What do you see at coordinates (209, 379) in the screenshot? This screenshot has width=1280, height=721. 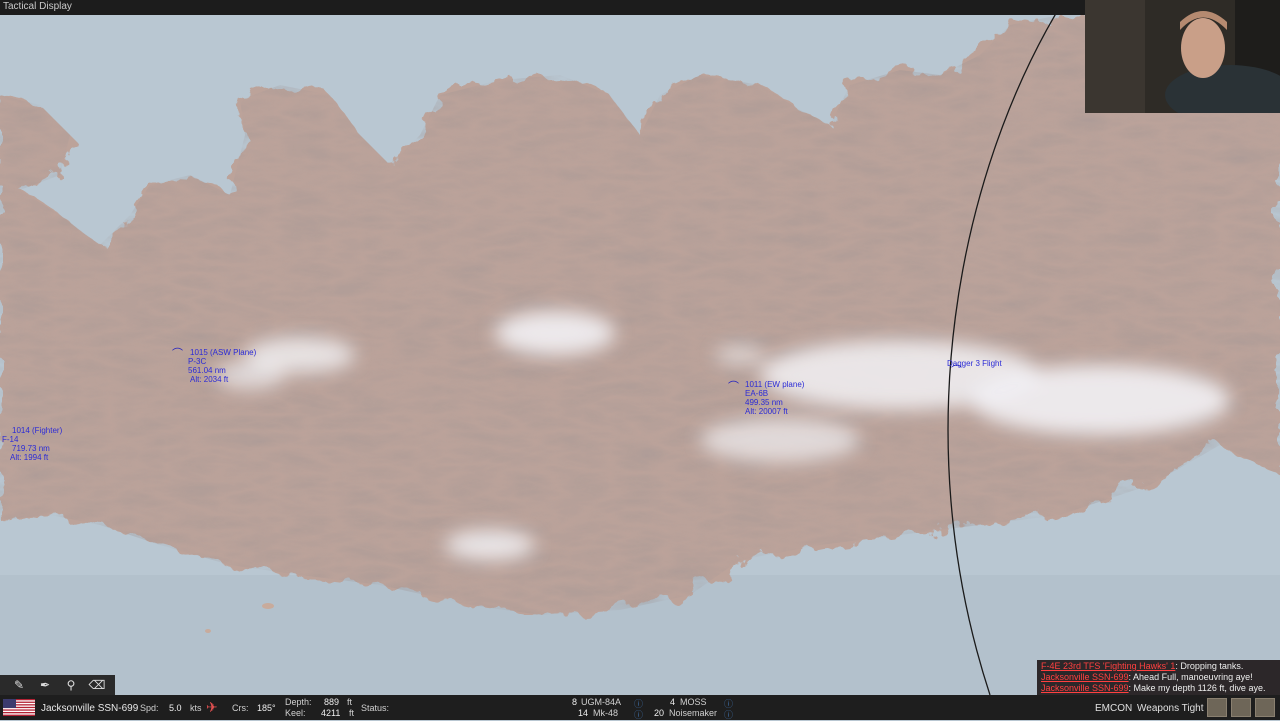 I see `unit-altitude: Alt: 2034 ft` at bounding box center [209, 379].